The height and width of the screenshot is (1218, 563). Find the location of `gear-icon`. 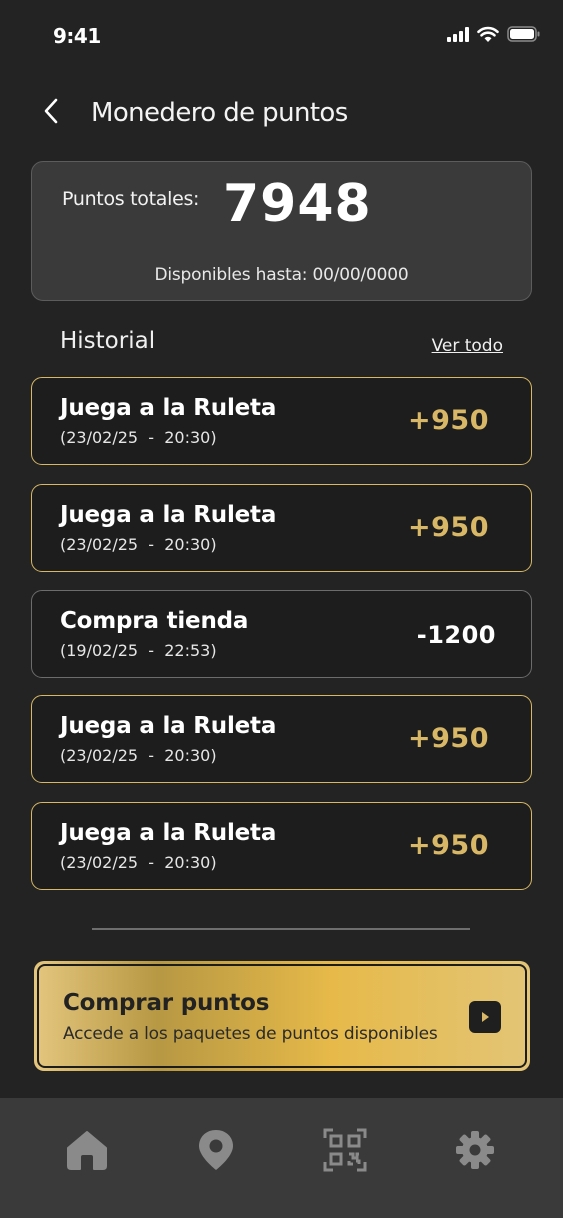

gear-icon is located at coordinates (475, 1150).